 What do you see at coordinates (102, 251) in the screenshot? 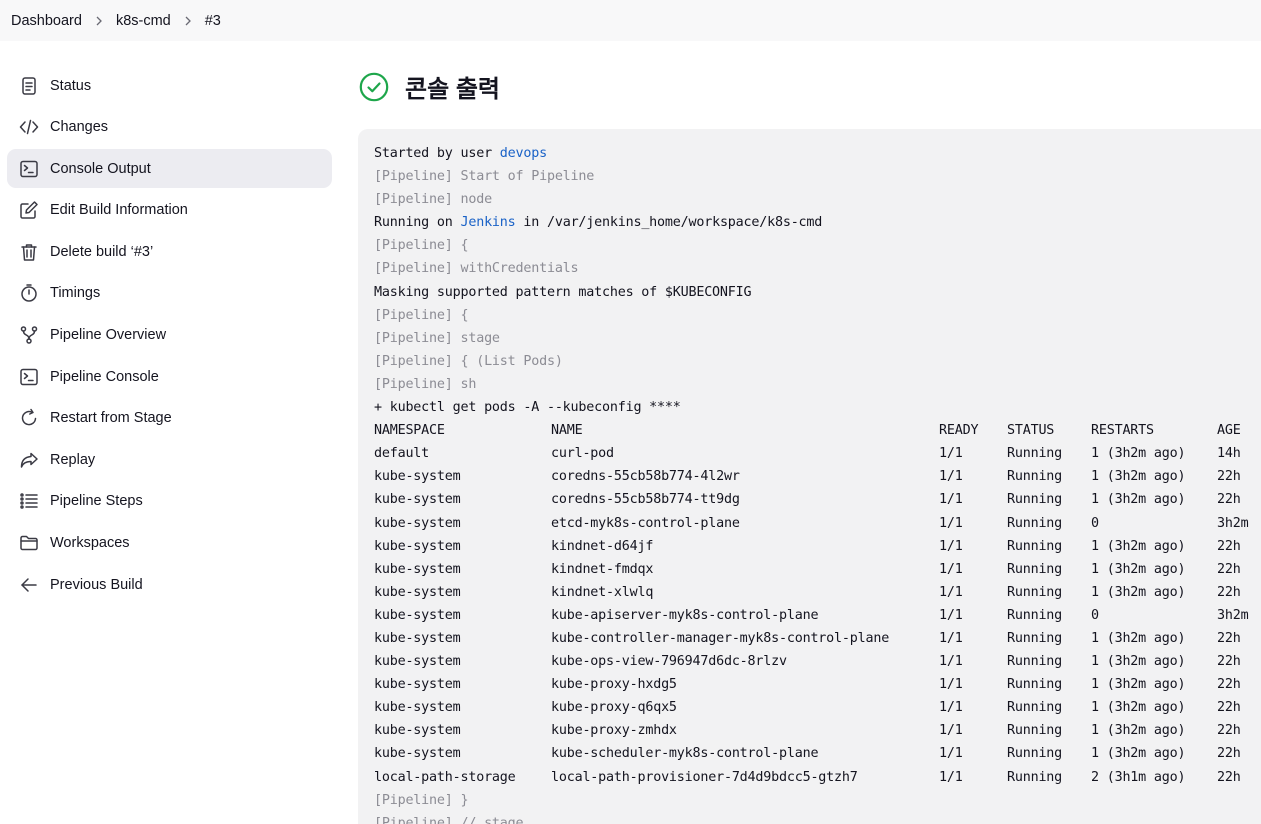
I see `sidebar-item-label: Delete build ‘#3’` at bounding box center [102, 251].